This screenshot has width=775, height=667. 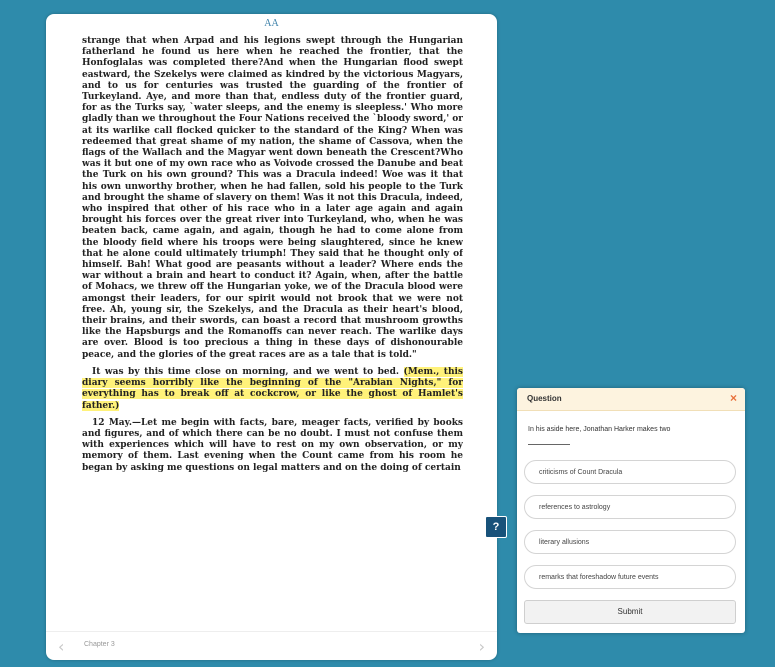 What do you see at coordinates (631, 399) in the screenshot?
I see `question-header: Question ×` at bounding box center [631, 399].